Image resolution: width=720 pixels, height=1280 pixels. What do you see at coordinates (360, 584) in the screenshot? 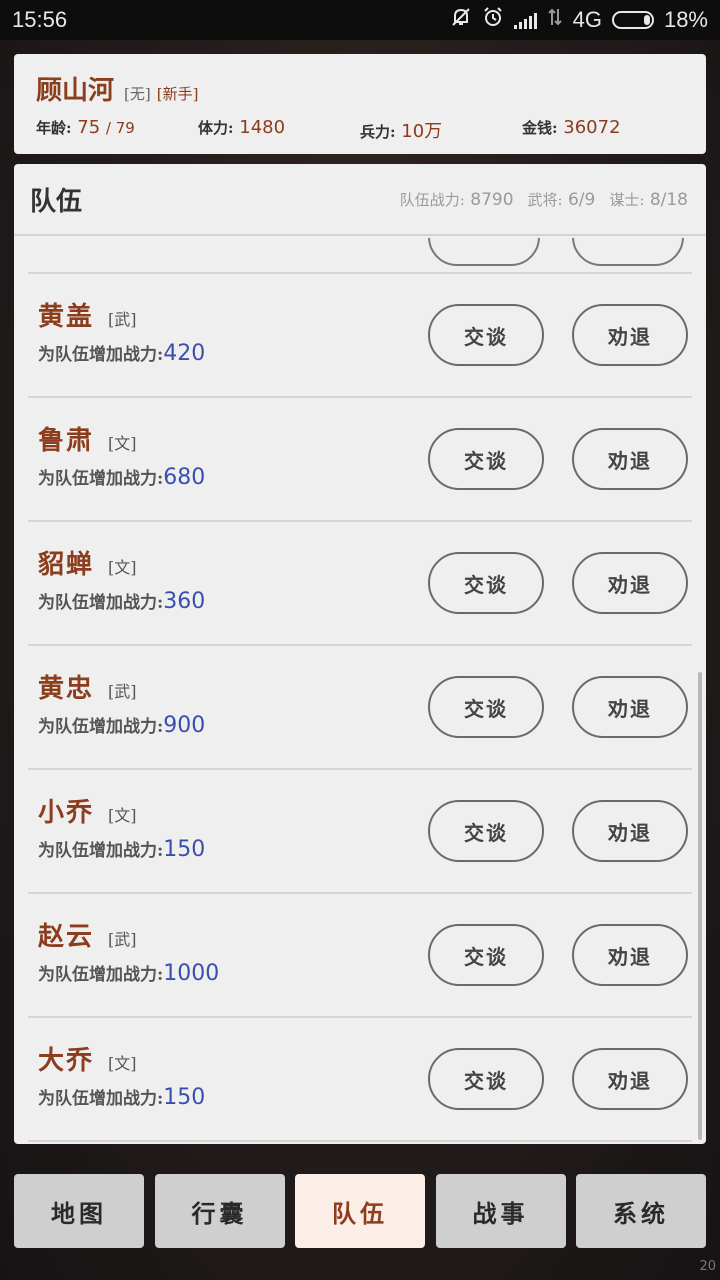
I see `member-row: 貂蝉 [文] 为队伍增加战力:360 交谈 劝退` at bounding box center [360, 584].